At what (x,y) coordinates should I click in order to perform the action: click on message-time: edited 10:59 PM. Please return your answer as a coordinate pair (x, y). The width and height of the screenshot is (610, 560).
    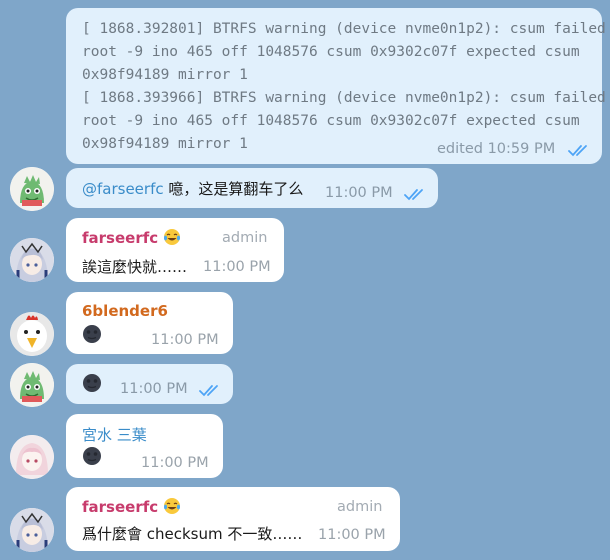
    Looking at the image, I should click on (496, 149).